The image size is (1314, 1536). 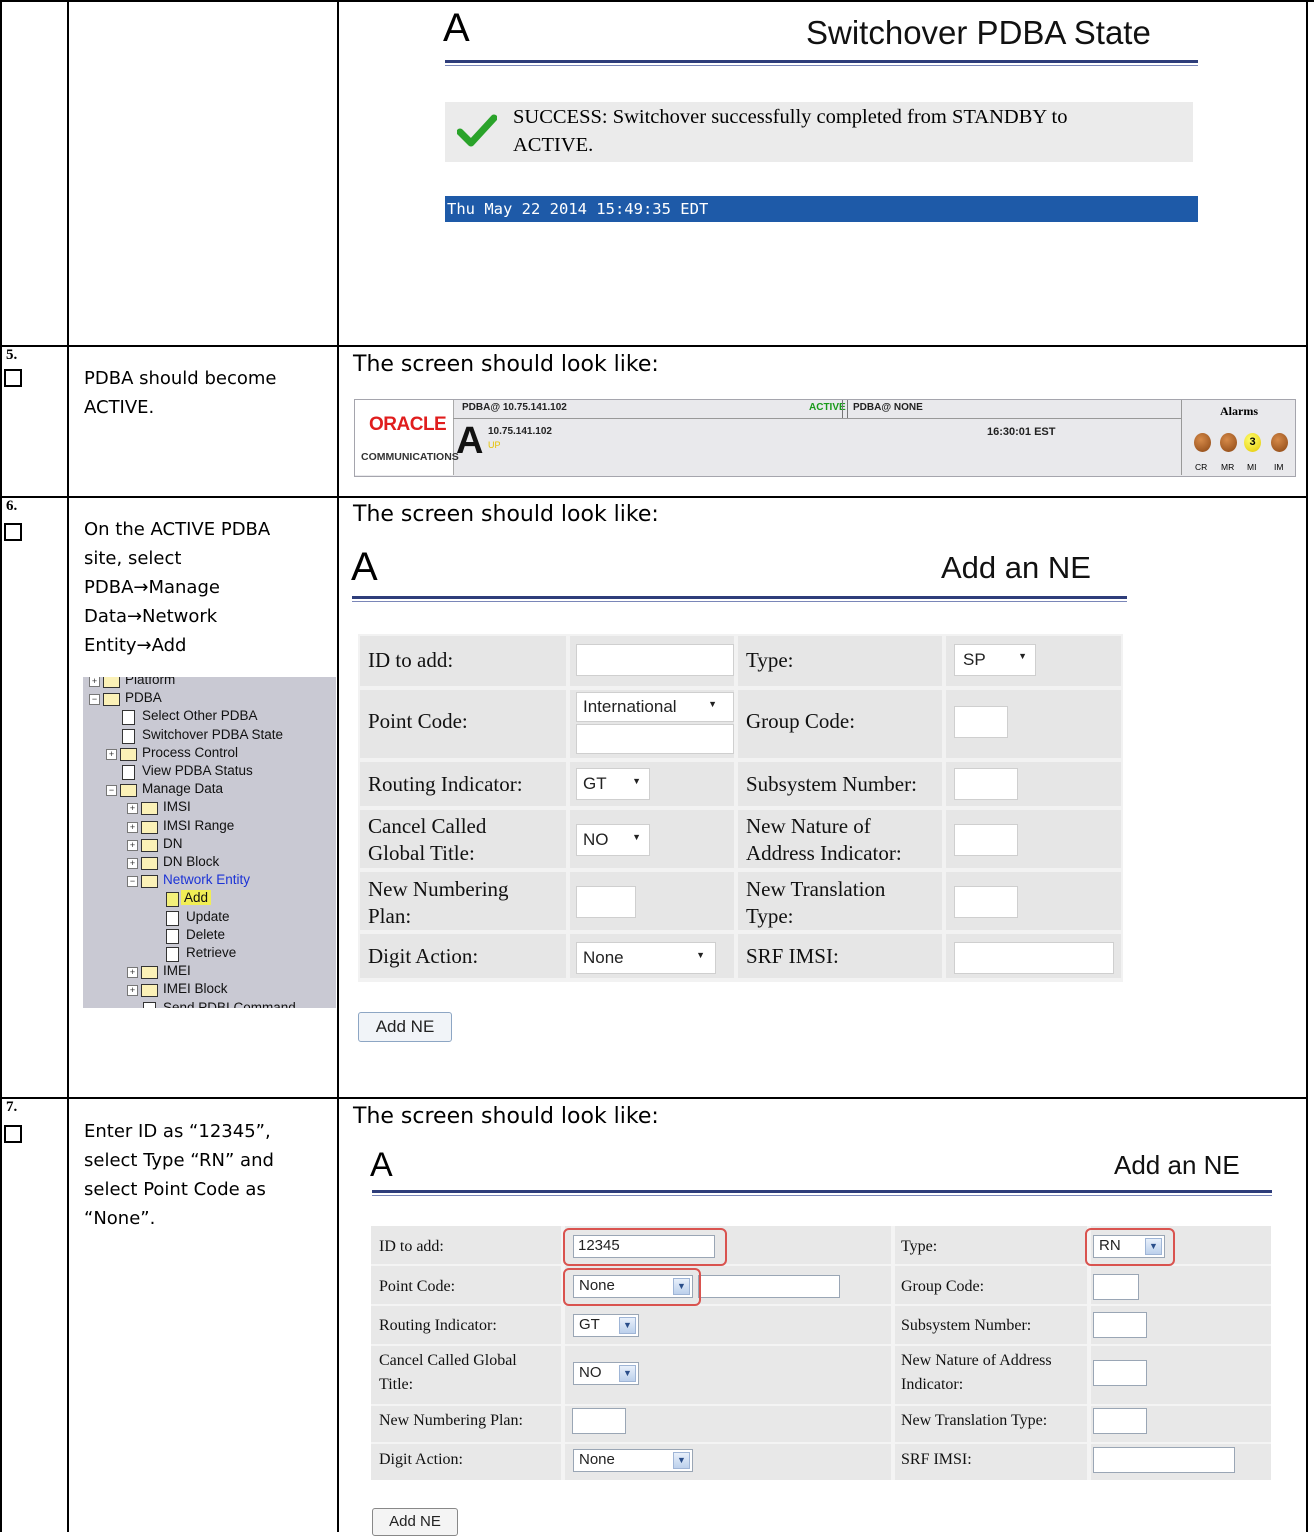 What do you see at coordinates (438, 1325) in the screenshot?
I see `routing-indicator-label: Routing Indicator:` at bounding box center [438, 1325].